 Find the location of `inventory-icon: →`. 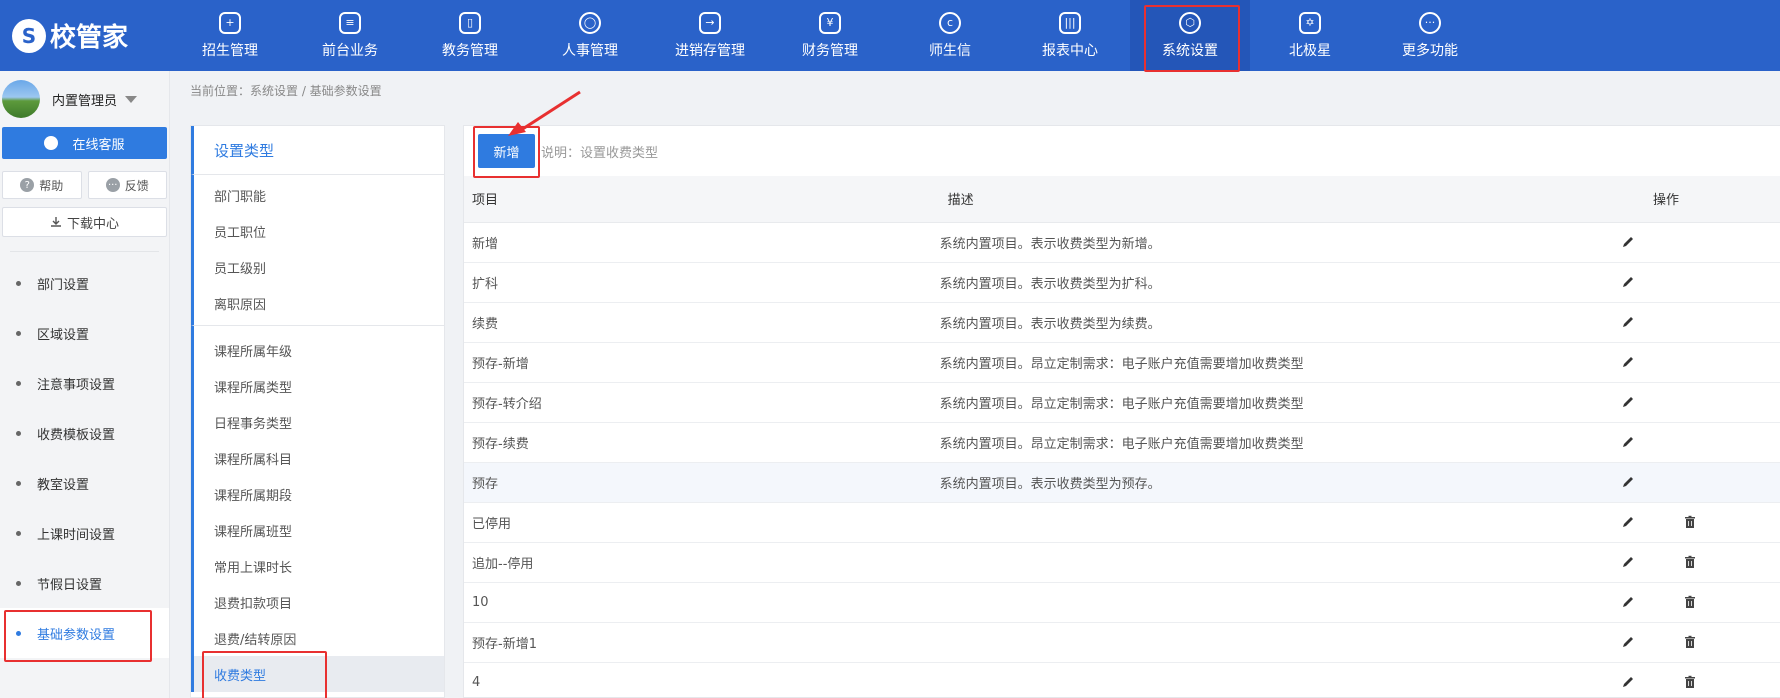

inventory-icon: → is located at coordinates (710, 22).